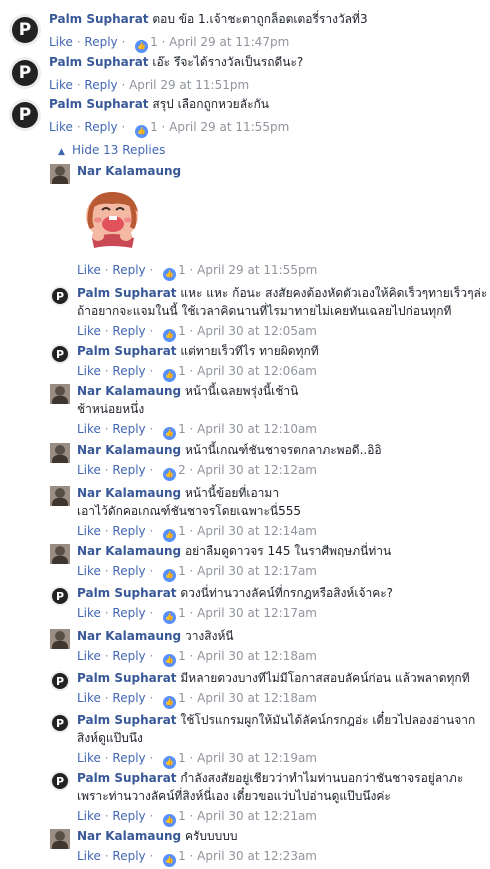 The width and height of the screenshot is (490, 869). Describe the element at coordinates (257, 758) in the screenshot. I see `timestamp: April 30 at 12:19am` at that location.